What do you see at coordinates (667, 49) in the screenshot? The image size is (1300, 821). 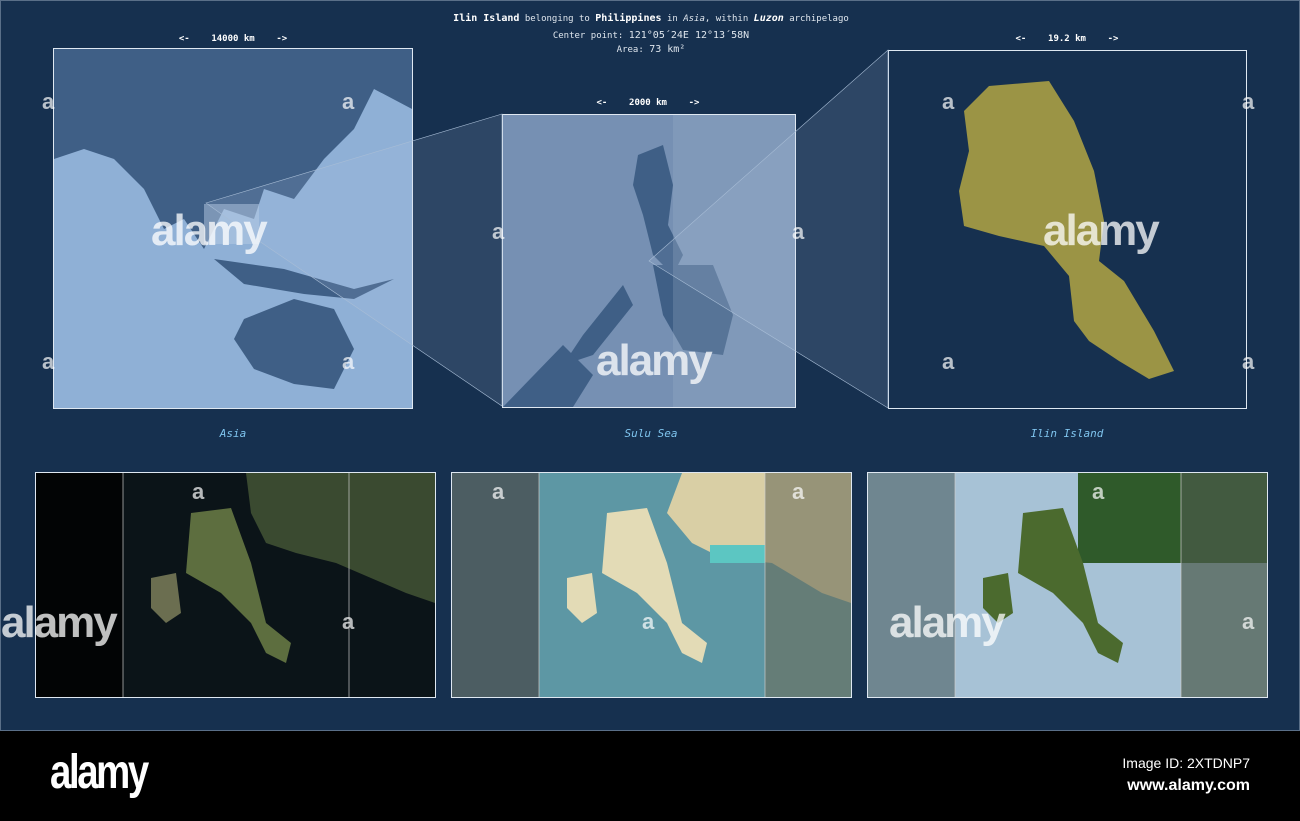 I see `value: 73 km²` at bounding box center [667, 49].